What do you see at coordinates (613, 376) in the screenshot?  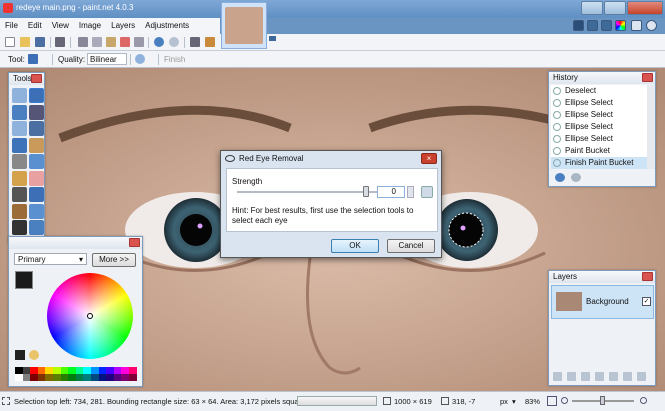 I see `move-layer-up-icon` at bounding box center [613, 376].